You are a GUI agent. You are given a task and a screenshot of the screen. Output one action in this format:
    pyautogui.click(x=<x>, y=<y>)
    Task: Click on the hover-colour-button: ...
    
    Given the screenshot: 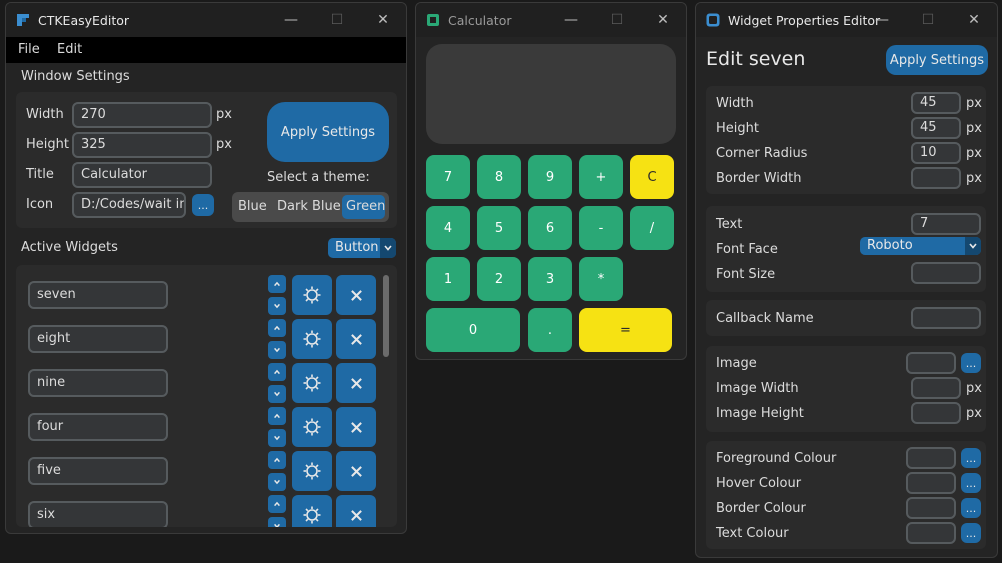 What is the action you would take?
    pyautogui.click(x=971, y=483)
    